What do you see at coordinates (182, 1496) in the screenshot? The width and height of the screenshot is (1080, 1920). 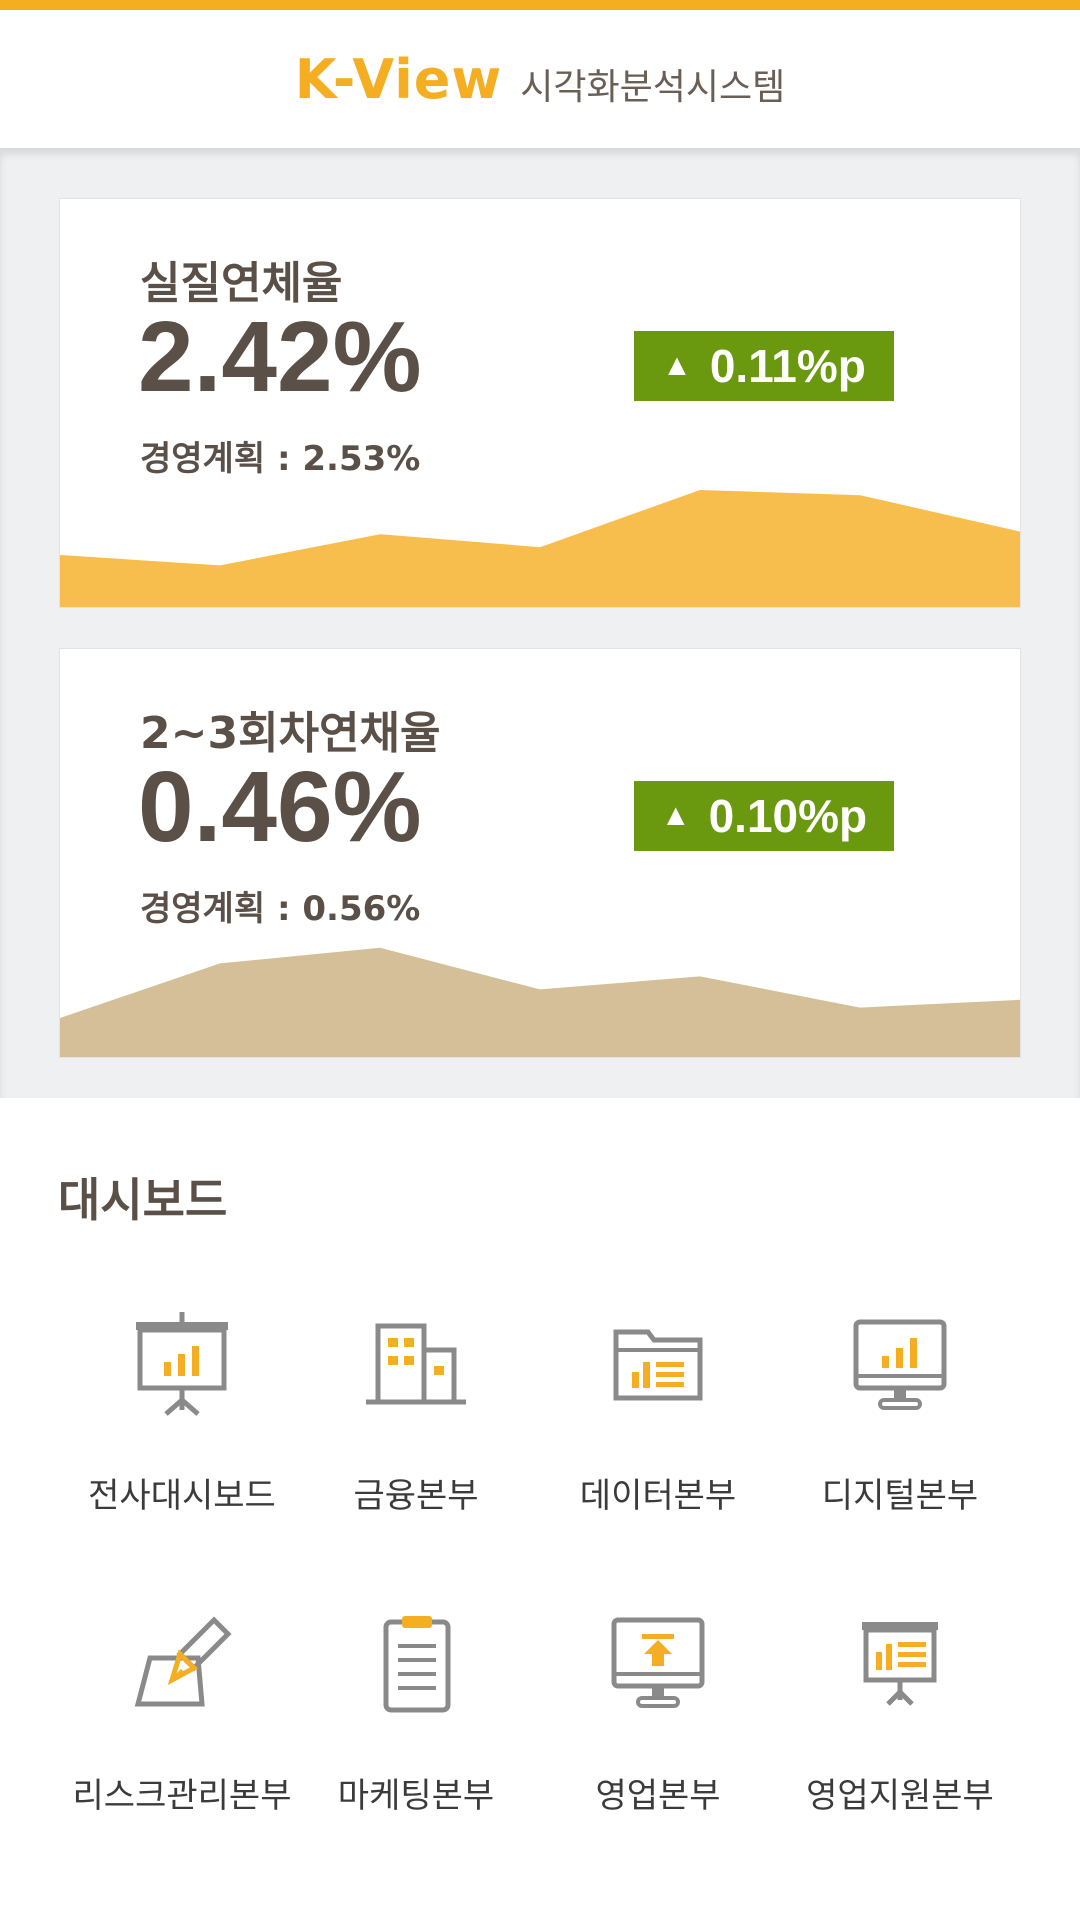 I see `dashboard-item-label: 전사대시보드` at bounding box center [182, 1496].